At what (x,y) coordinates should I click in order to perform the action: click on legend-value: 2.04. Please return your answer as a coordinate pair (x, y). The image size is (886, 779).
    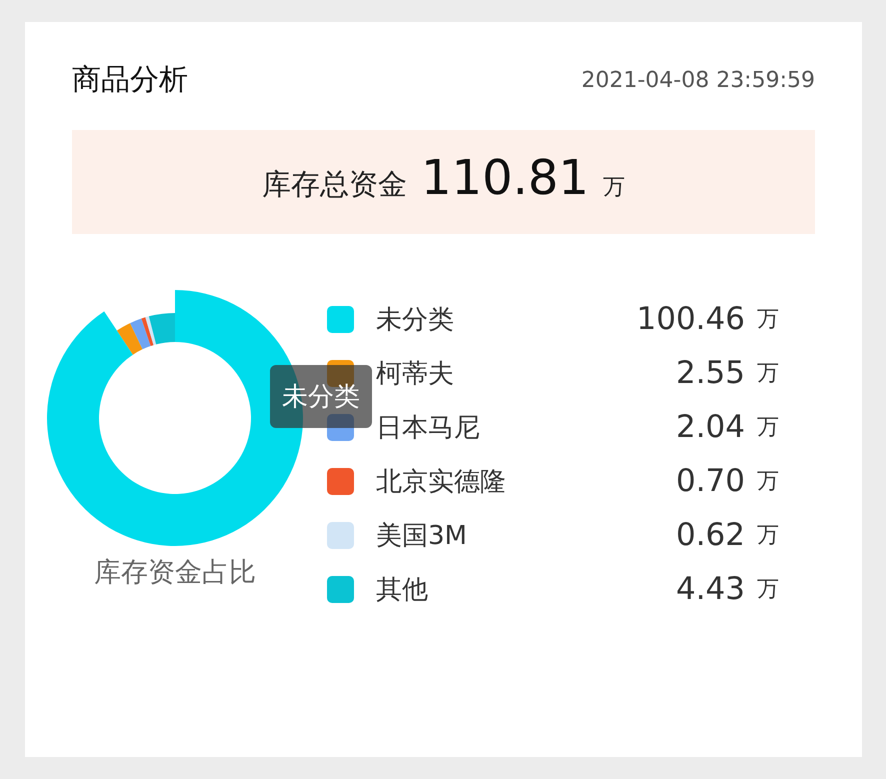
    Looking at the image, I should click on (710, 427).